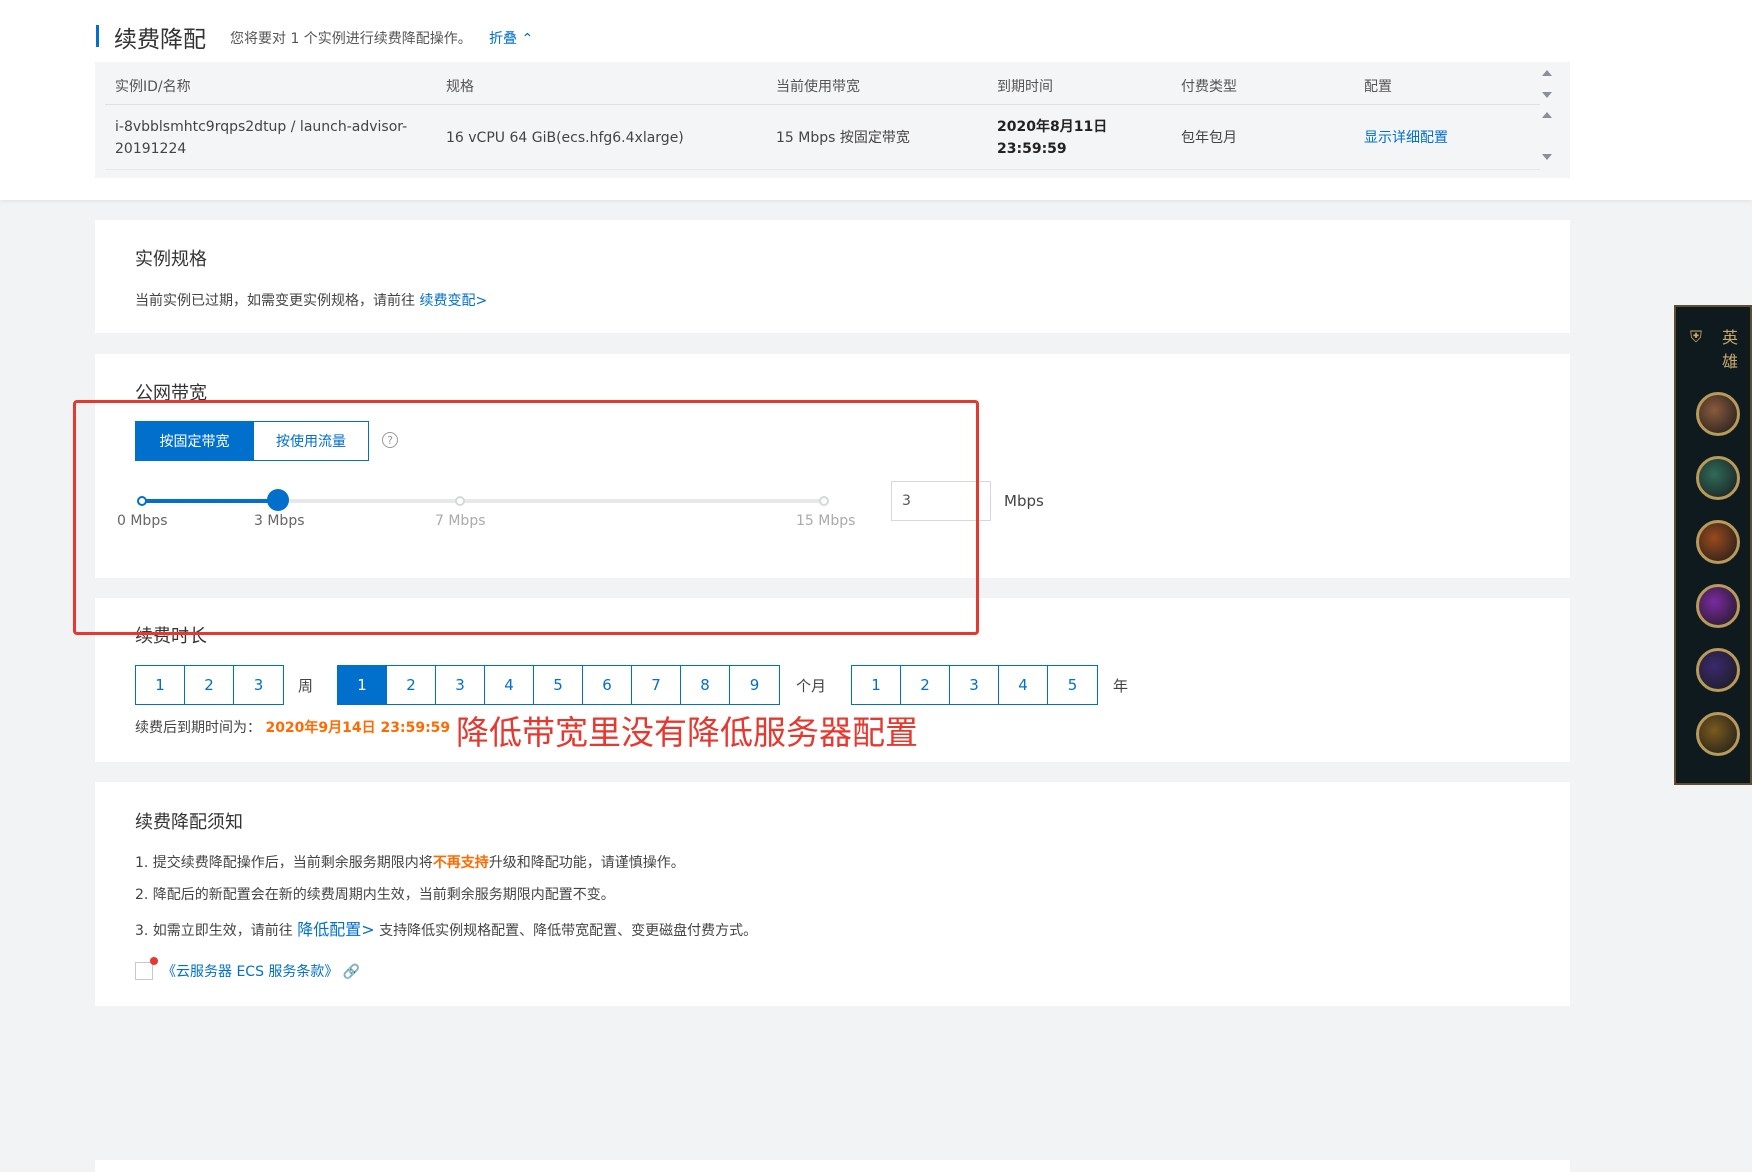 Image resolution: width=1752 pixels, height=1172 pixels. I want to click on renew-change-link: 续费变配>, so click(453, 301).